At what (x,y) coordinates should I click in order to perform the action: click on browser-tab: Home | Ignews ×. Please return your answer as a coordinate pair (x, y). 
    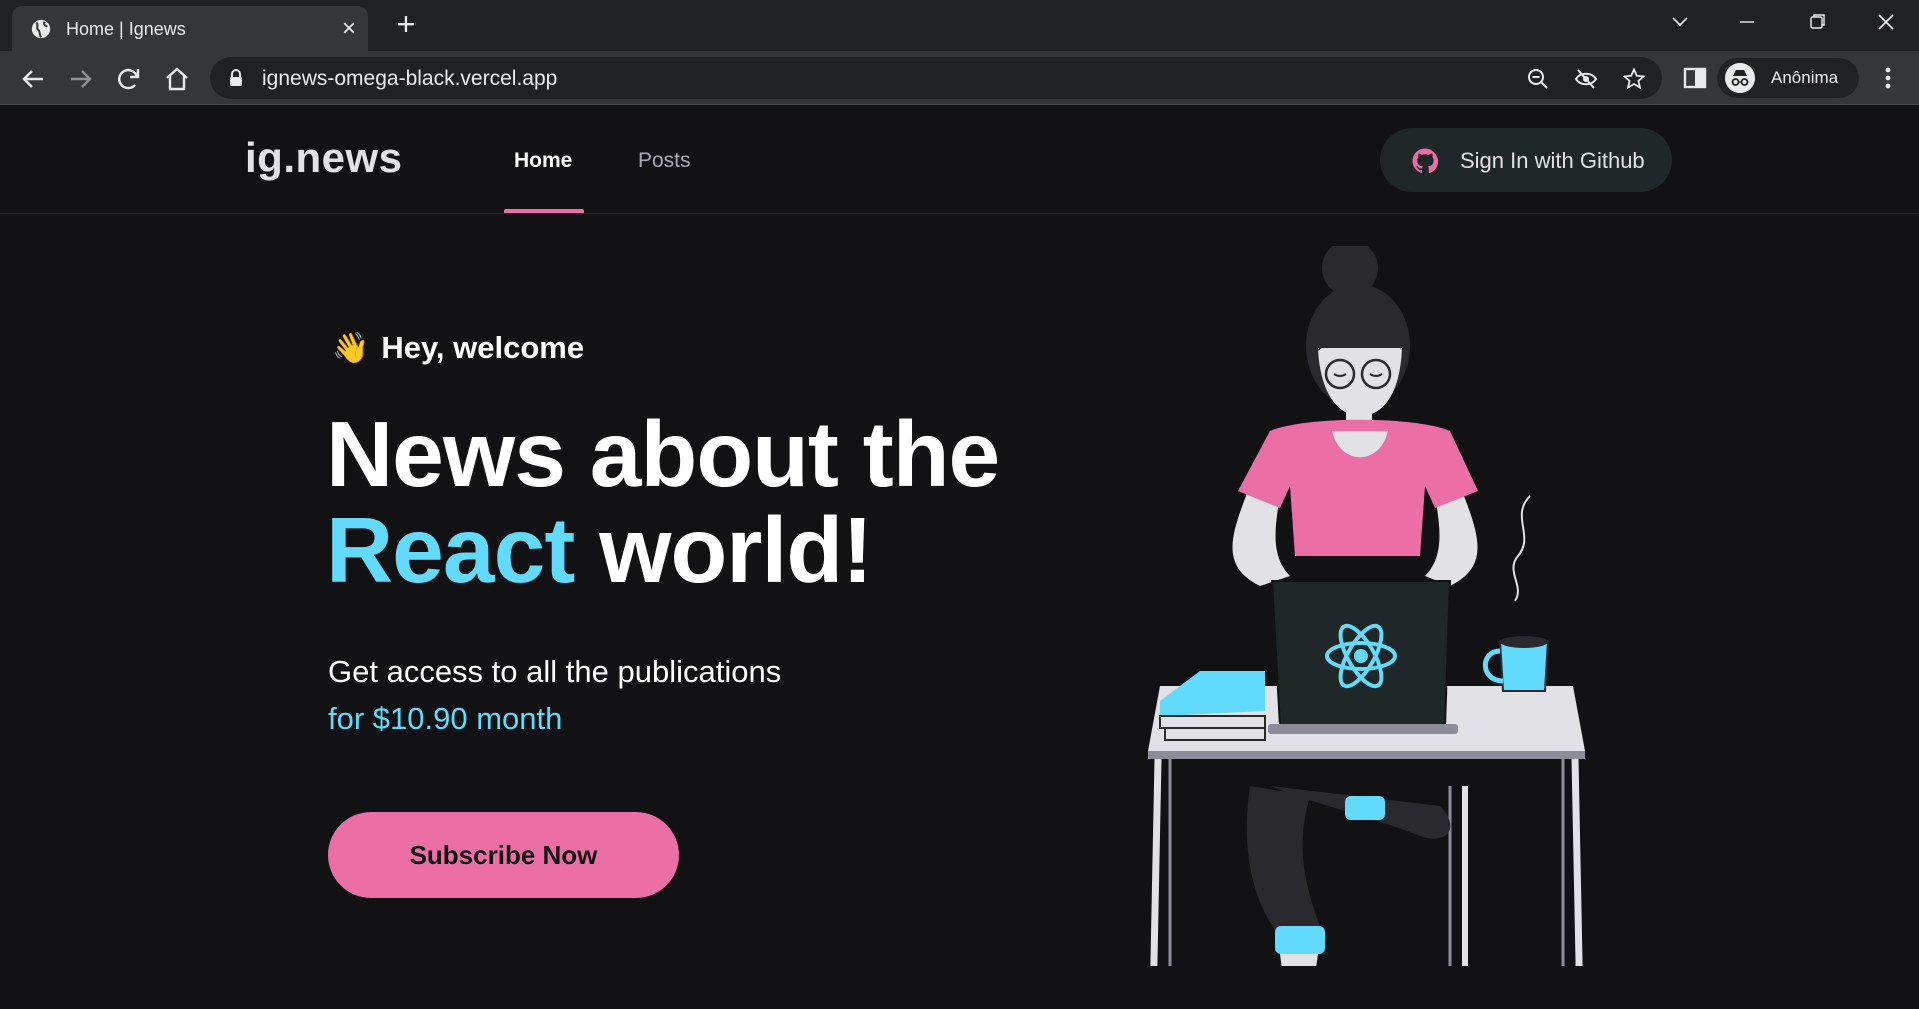
    Looking at the image, I should click on (190, 28).